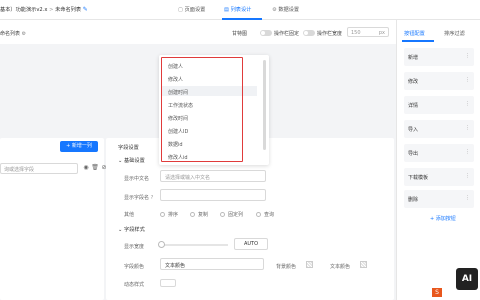  I want to click on dynamic-style-button, so click(168, 283).